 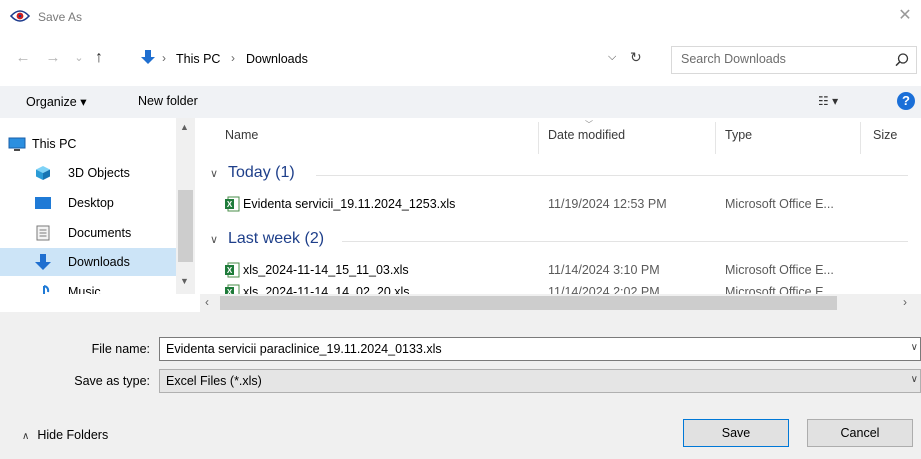 I want to click on sidebar-item-downloads: Downloads, so click(x=88, y=262).